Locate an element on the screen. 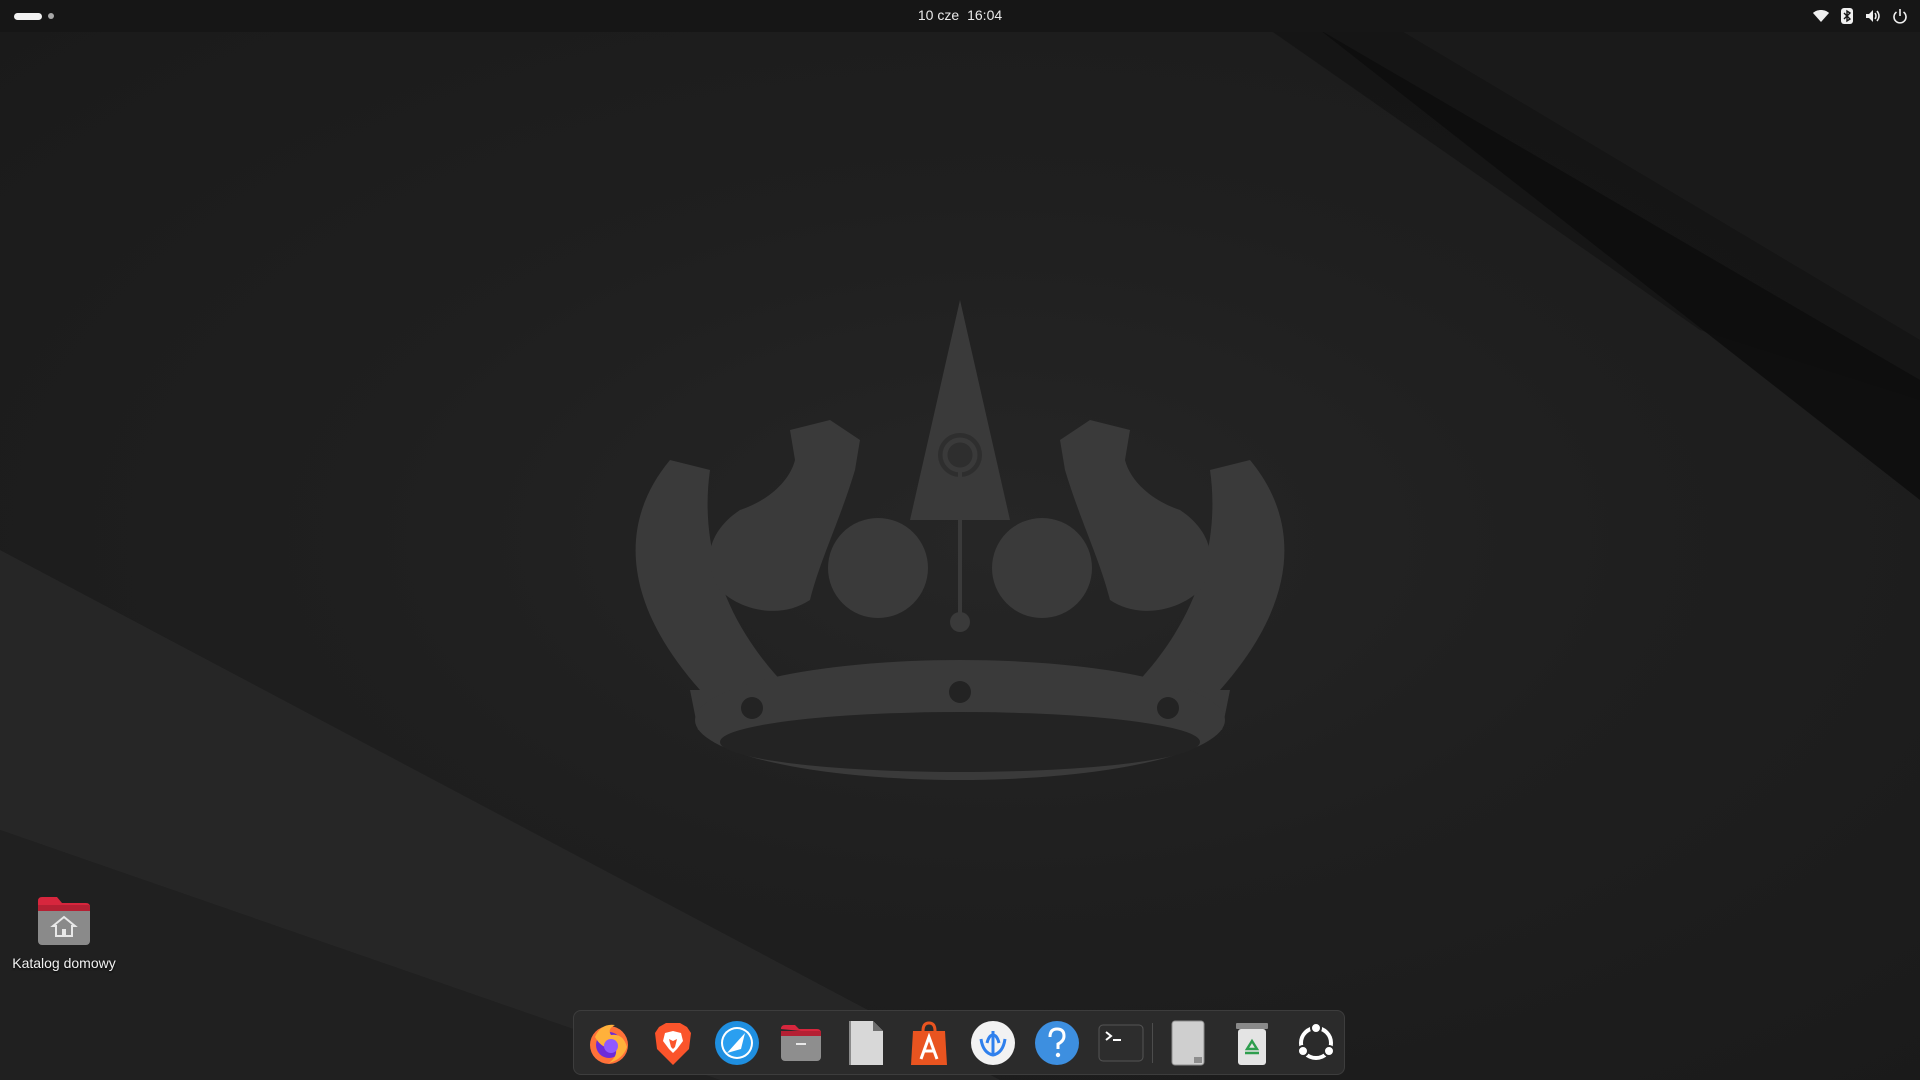  brave-icon is located at coordinates (673, 1044).